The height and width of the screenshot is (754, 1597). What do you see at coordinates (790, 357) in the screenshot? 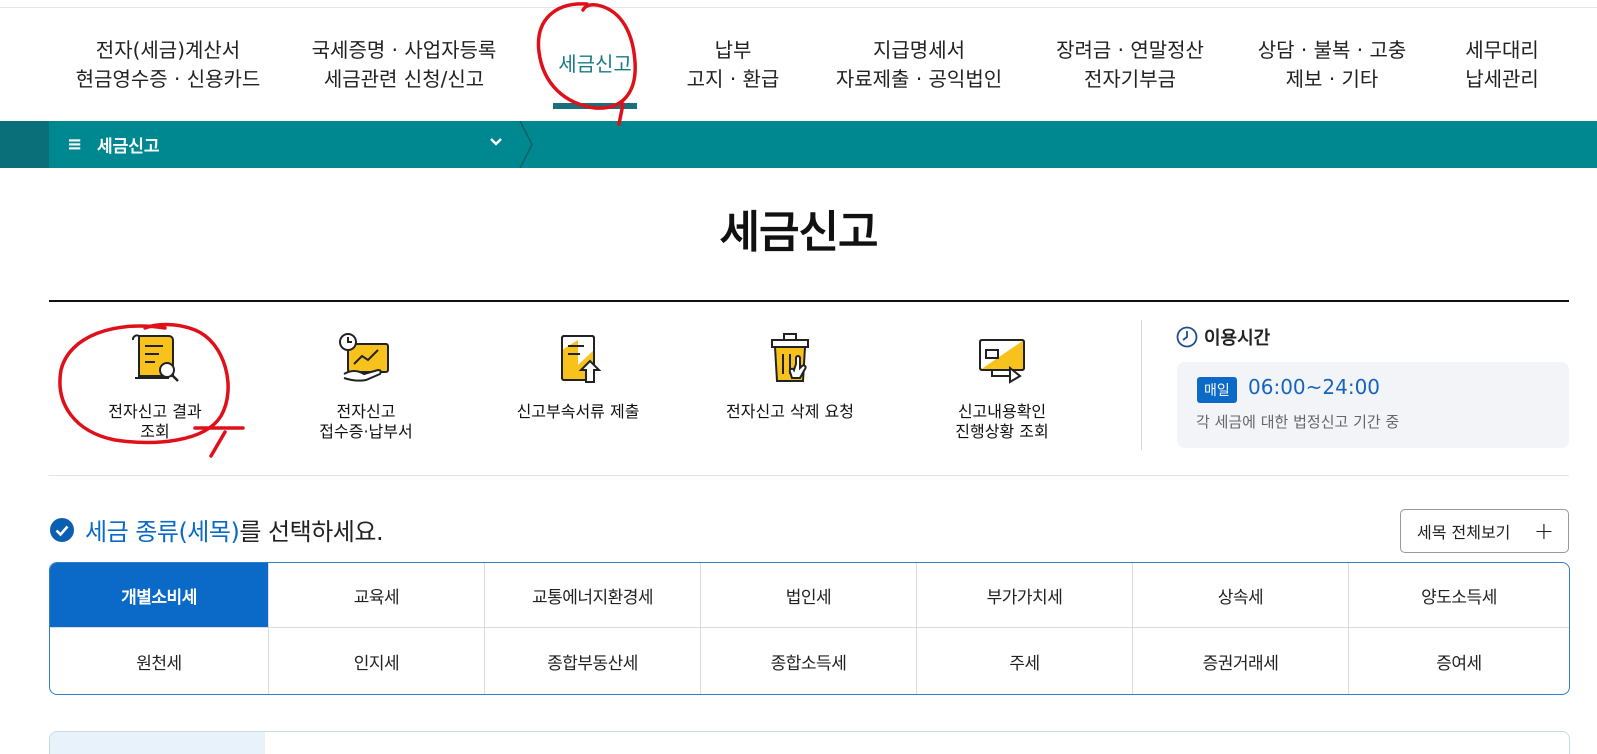
I see `trash-delete-icon` at bounding box center [790, 357].